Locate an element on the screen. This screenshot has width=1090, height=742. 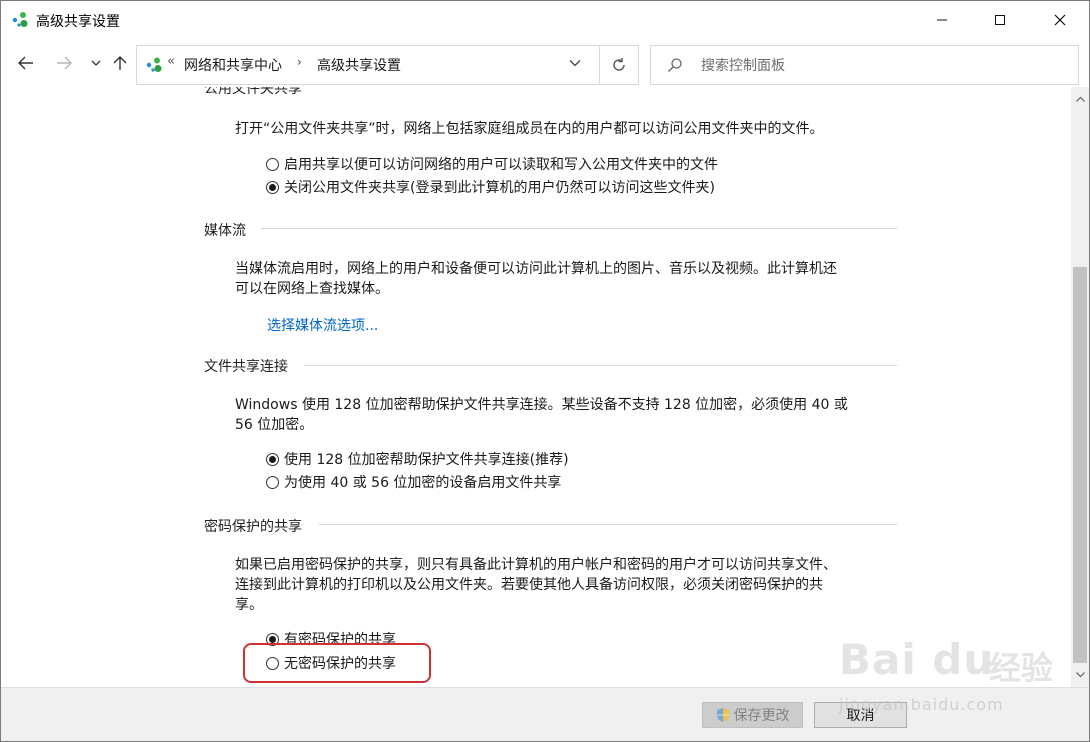
breadcrumb-advanced-sharing: 高级共享设置 is located at coordinates (359, 65).